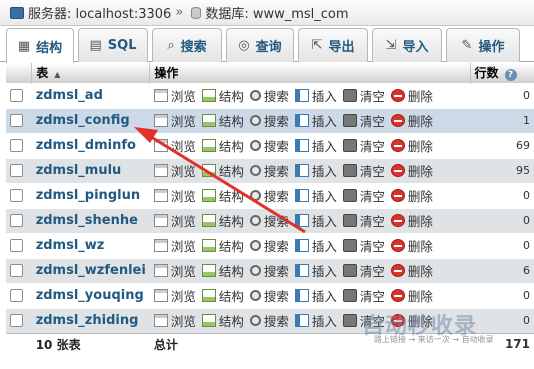 The height and width of the screenshot is (369, 534). Describe the element at coordinates (40, 45) in the screenshot. I see `tab-structure: ▦ 结构` at that location.